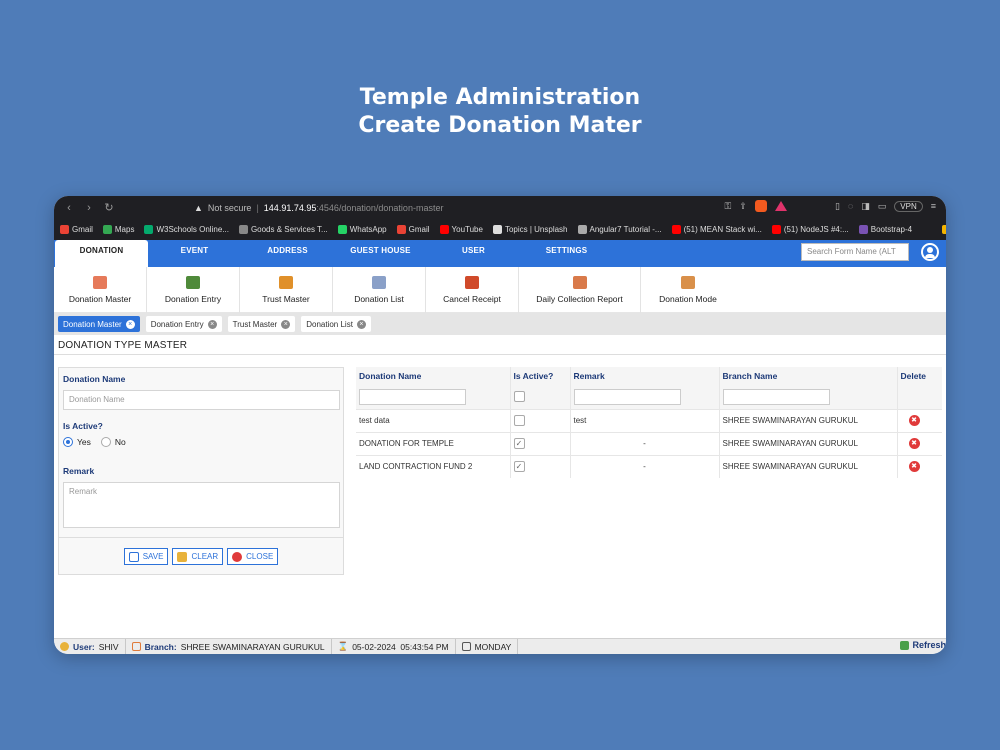 Image resolution: width=1000 pixels, height=750 pixels. Describe the element at coordinates (882, 206) in the screenshot. I see `wallet-icon: ▭` at that location.